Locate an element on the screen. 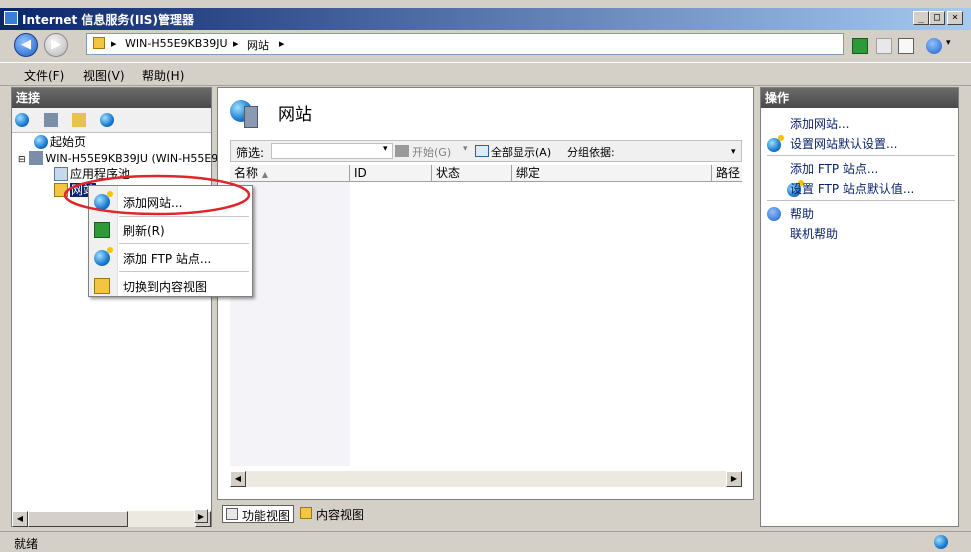  filter-input is located at coordinates (332, 151).